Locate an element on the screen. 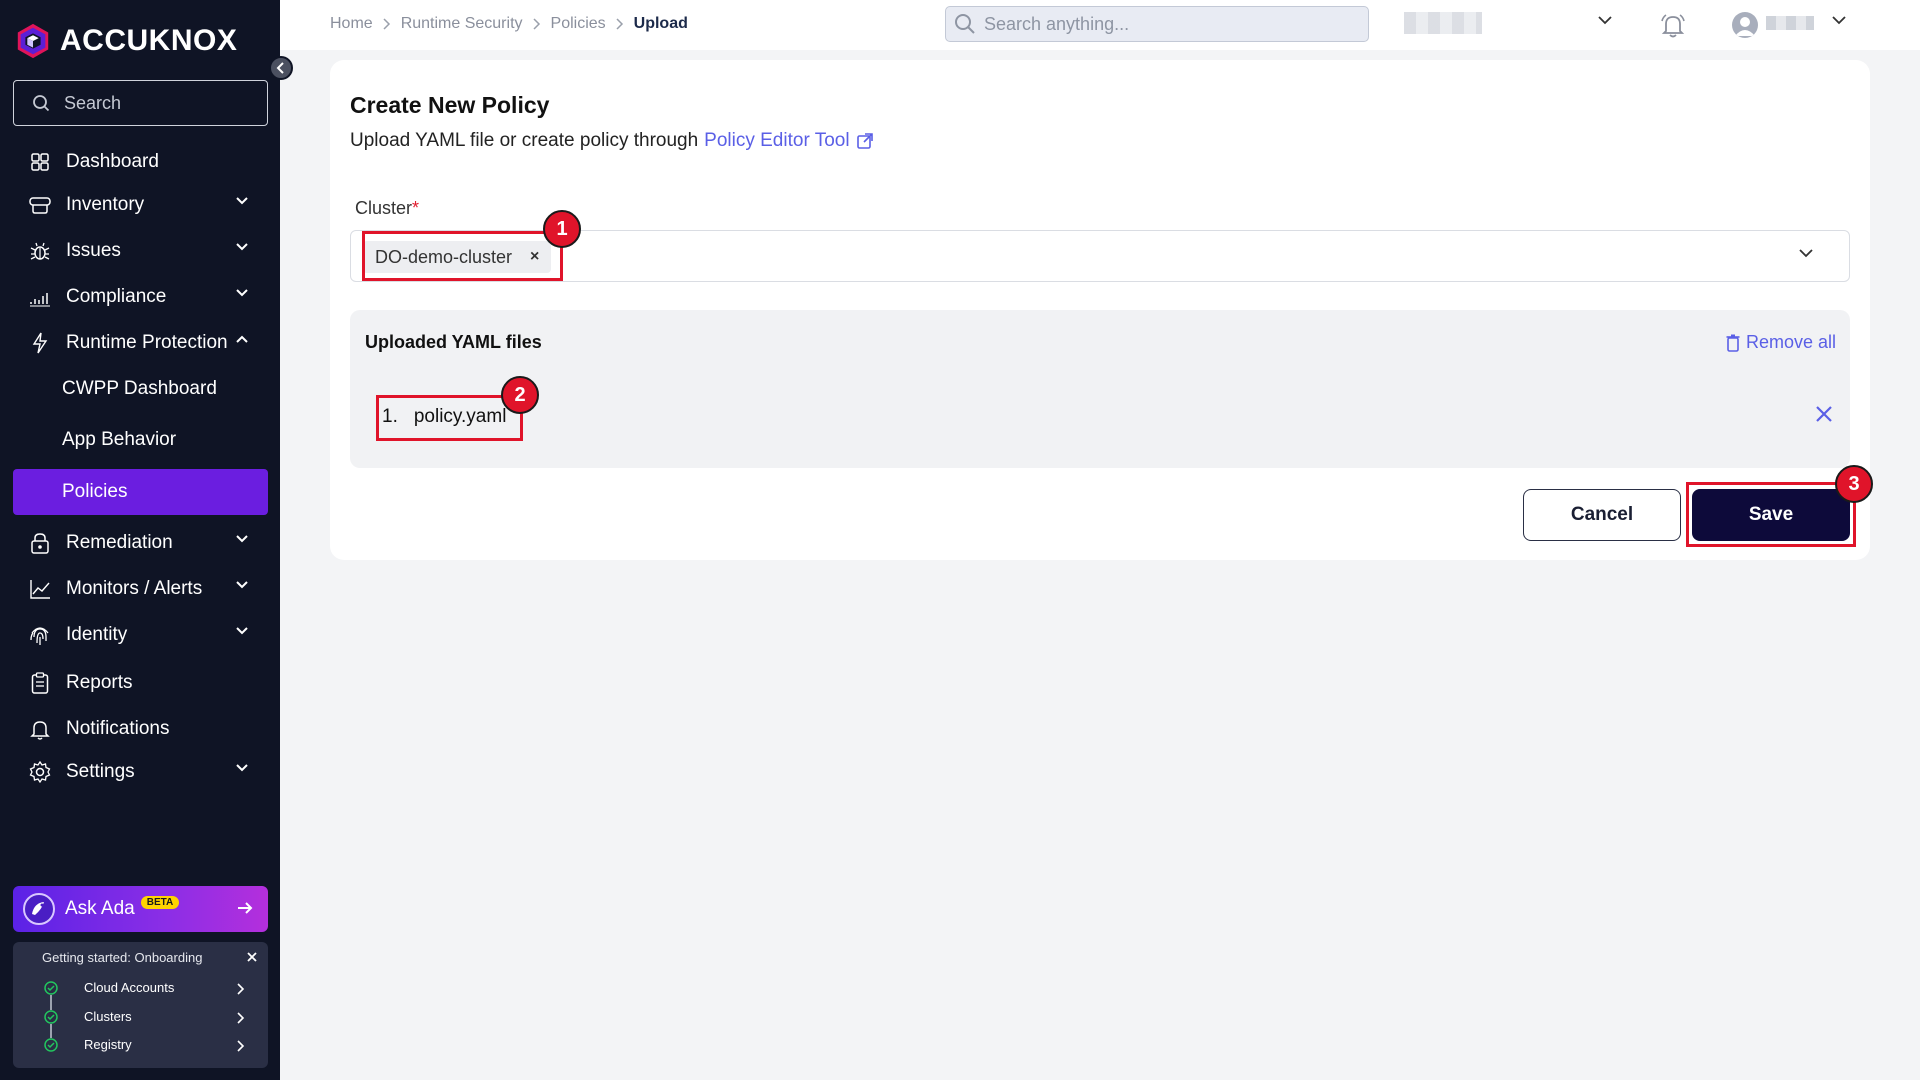 The width and height of the screenshot is (1920, 1080). onboarding-step-clusters: Clusters is located at coordinates (108, 1016).